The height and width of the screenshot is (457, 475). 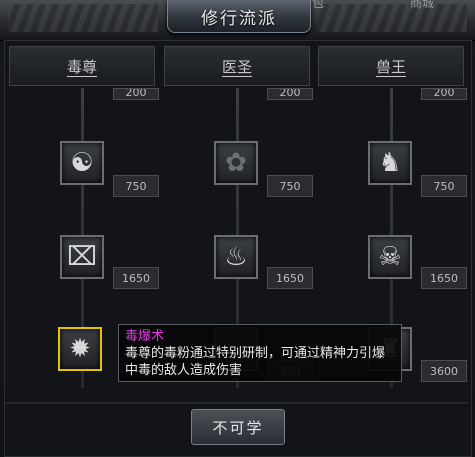 What do you see at coordinates (238, 427) in the screenshot?
I see `learn-button: 不可学` at bounding box center [238, 427].